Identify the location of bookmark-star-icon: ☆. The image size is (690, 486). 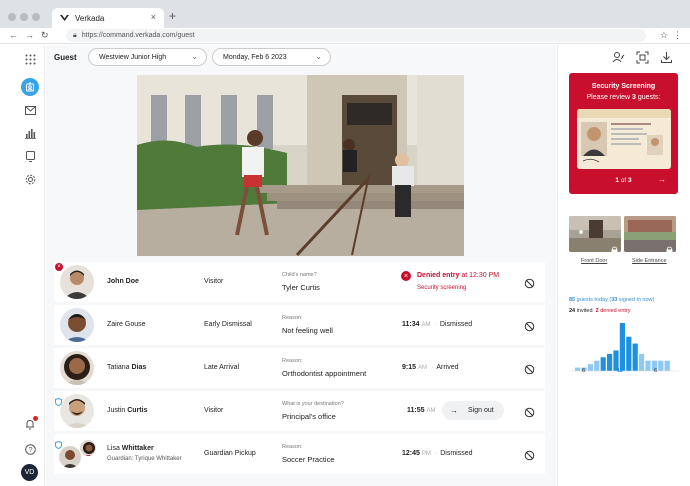
(664, 35).